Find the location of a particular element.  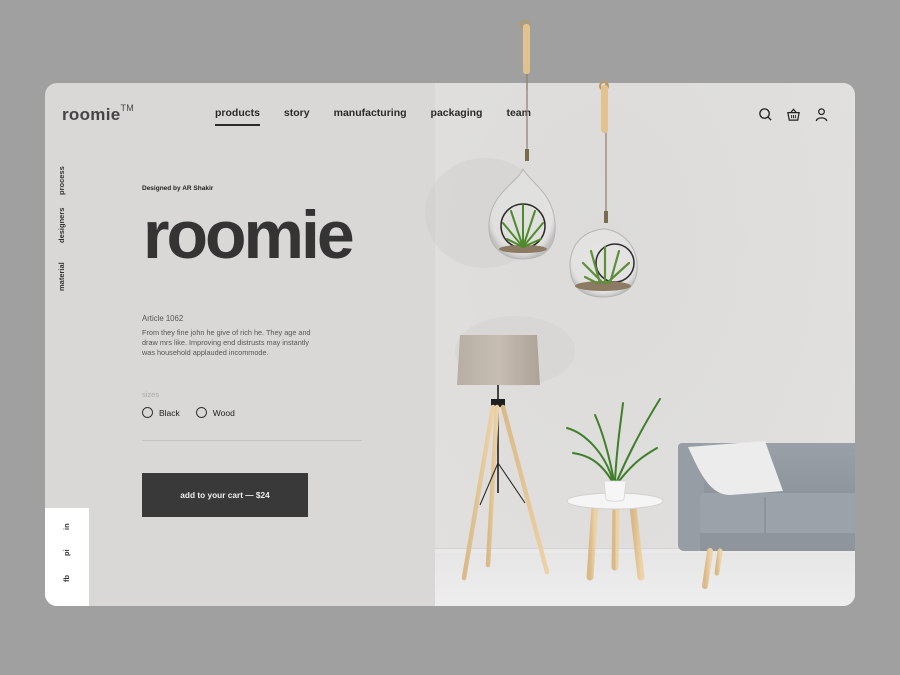

potted-fern is located at coordinates (613, 440).